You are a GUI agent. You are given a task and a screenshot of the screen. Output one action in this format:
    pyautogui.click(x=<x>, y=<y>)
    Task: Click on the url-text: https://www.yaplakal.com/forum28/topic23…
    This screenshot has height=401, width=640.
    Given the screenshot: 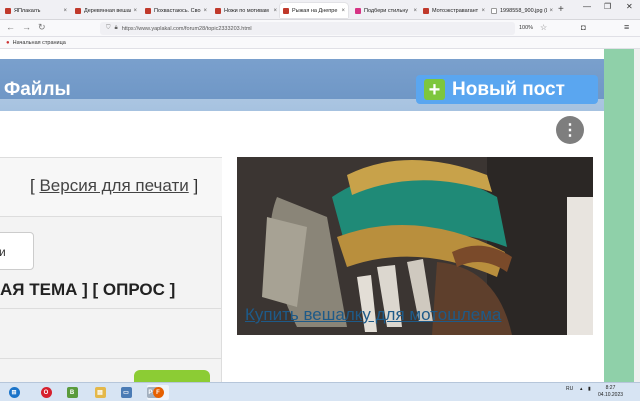 What is the action you would take?
    pyautogui.click(x=187, y=29)
    